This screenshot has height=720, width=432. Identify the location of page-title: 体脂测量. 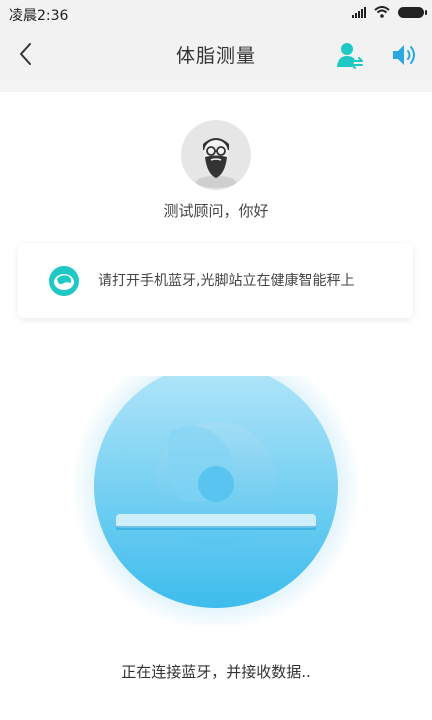
(215, 56).